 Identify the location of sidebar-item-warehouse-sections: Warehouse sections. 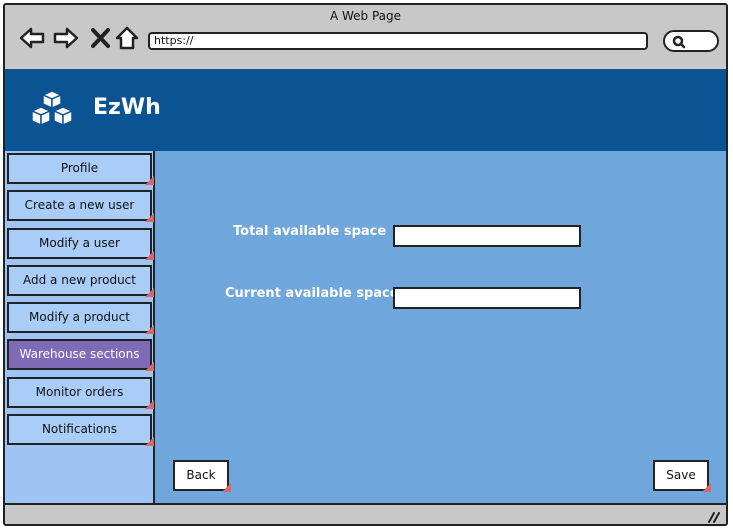
(80, 355).